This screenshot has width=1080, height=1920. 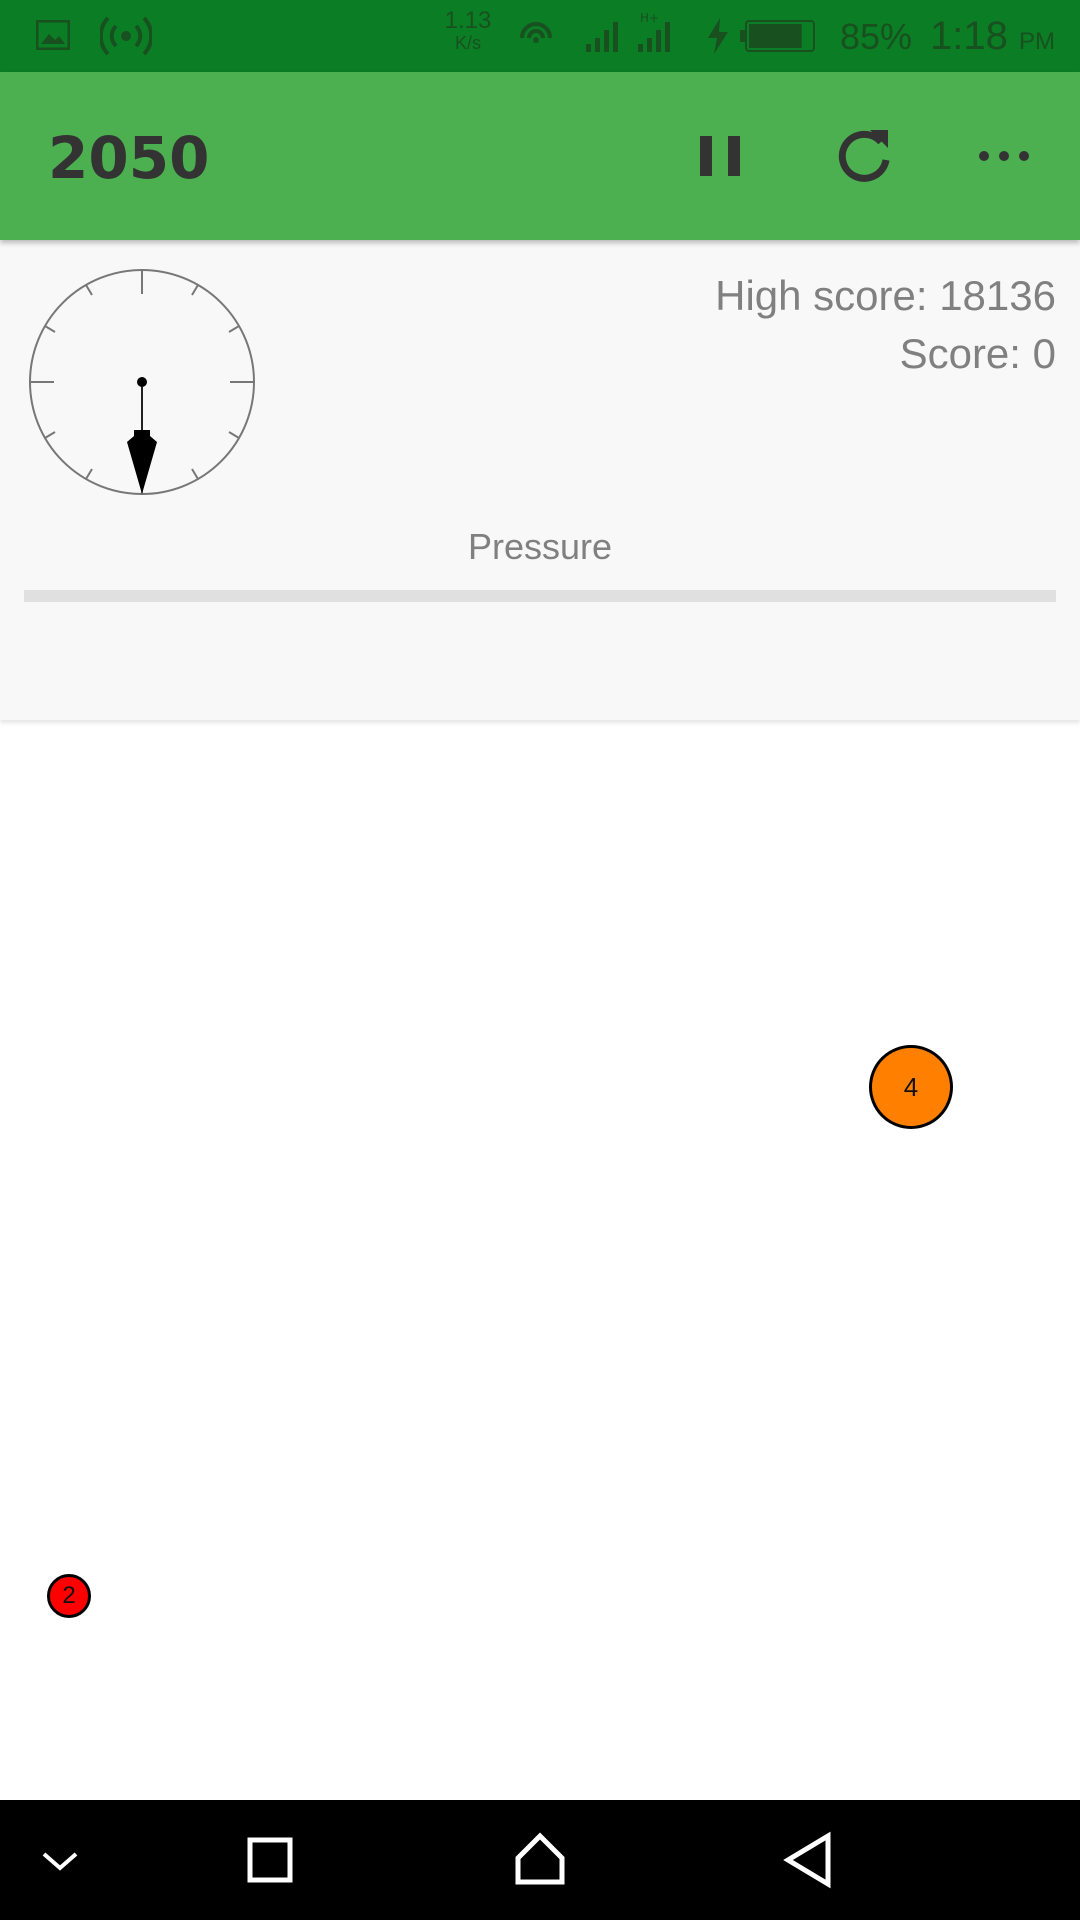 What do you see at coordinates (467, 43) in the screenshot?
I see `net-speed-unit: K/s` at bounding box center [467, 43].